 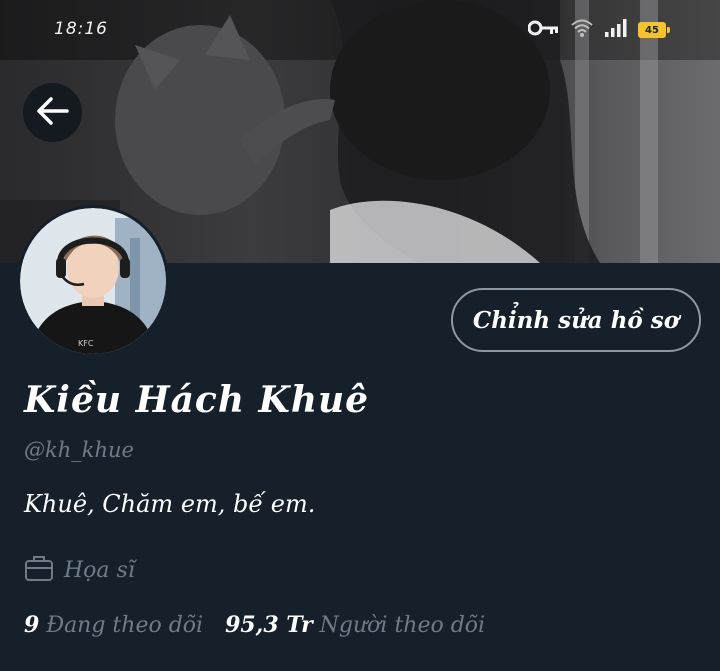 I want to click on arrow-left-icon, so click(x=53, y=113).